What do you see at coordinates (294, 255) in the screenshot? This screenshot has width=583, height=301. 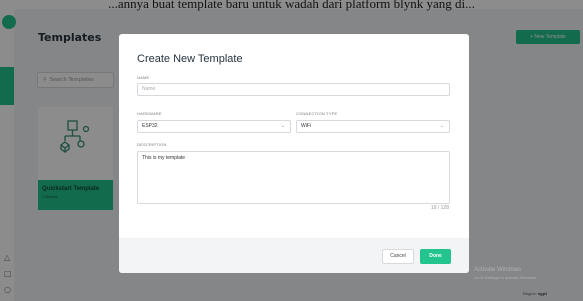 I see `dialog-footer` at bounding box center [294, 255].